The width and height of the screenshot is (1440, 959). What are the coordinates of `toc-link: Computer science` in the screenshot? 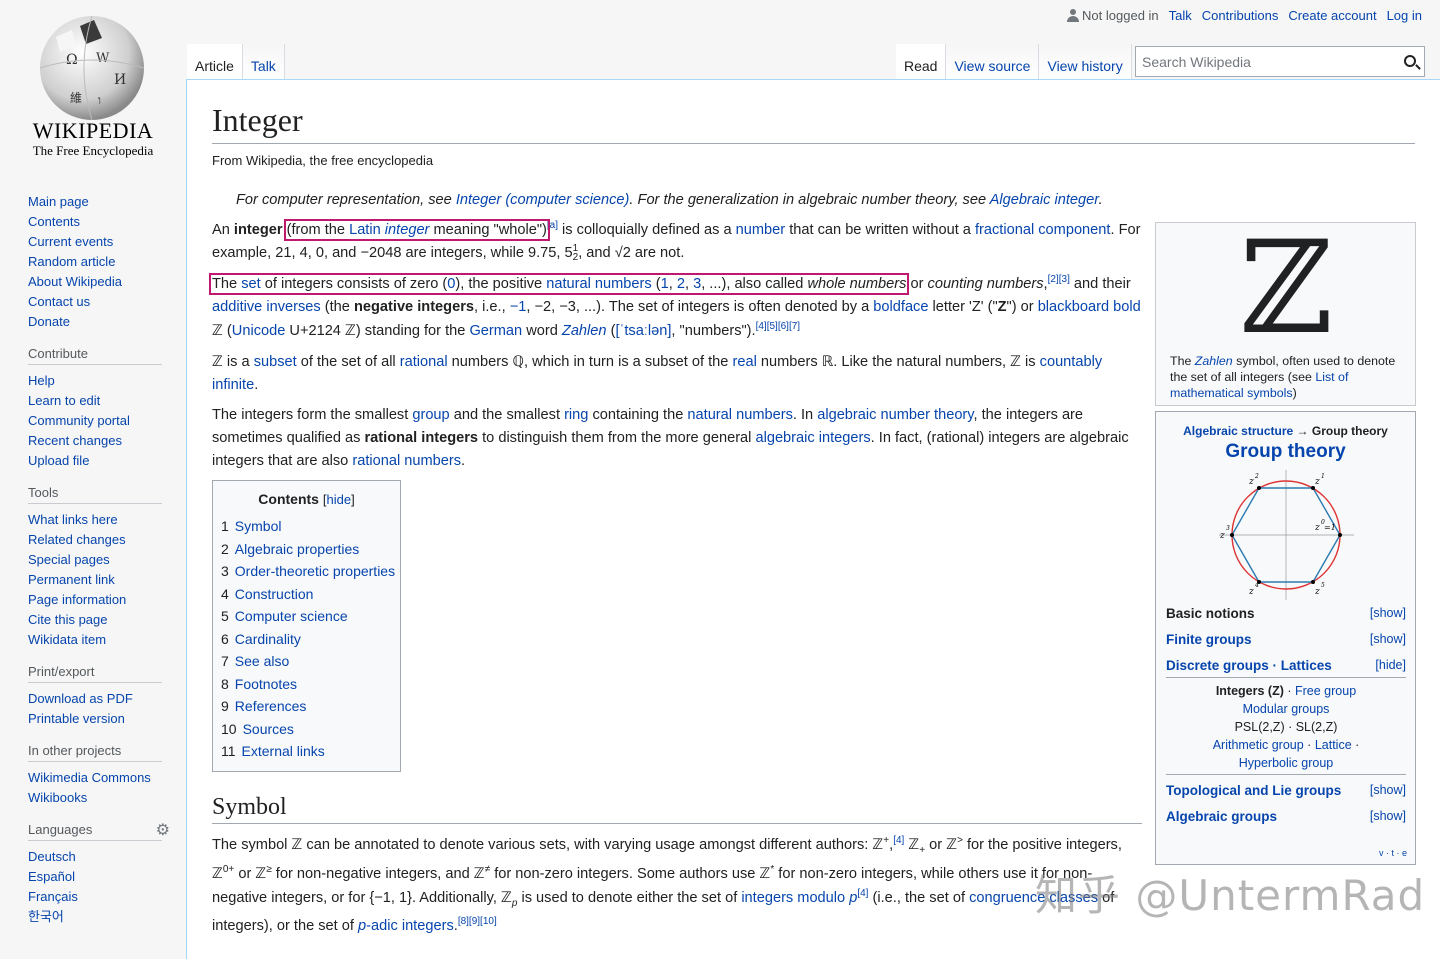 It's located at (291, 616).